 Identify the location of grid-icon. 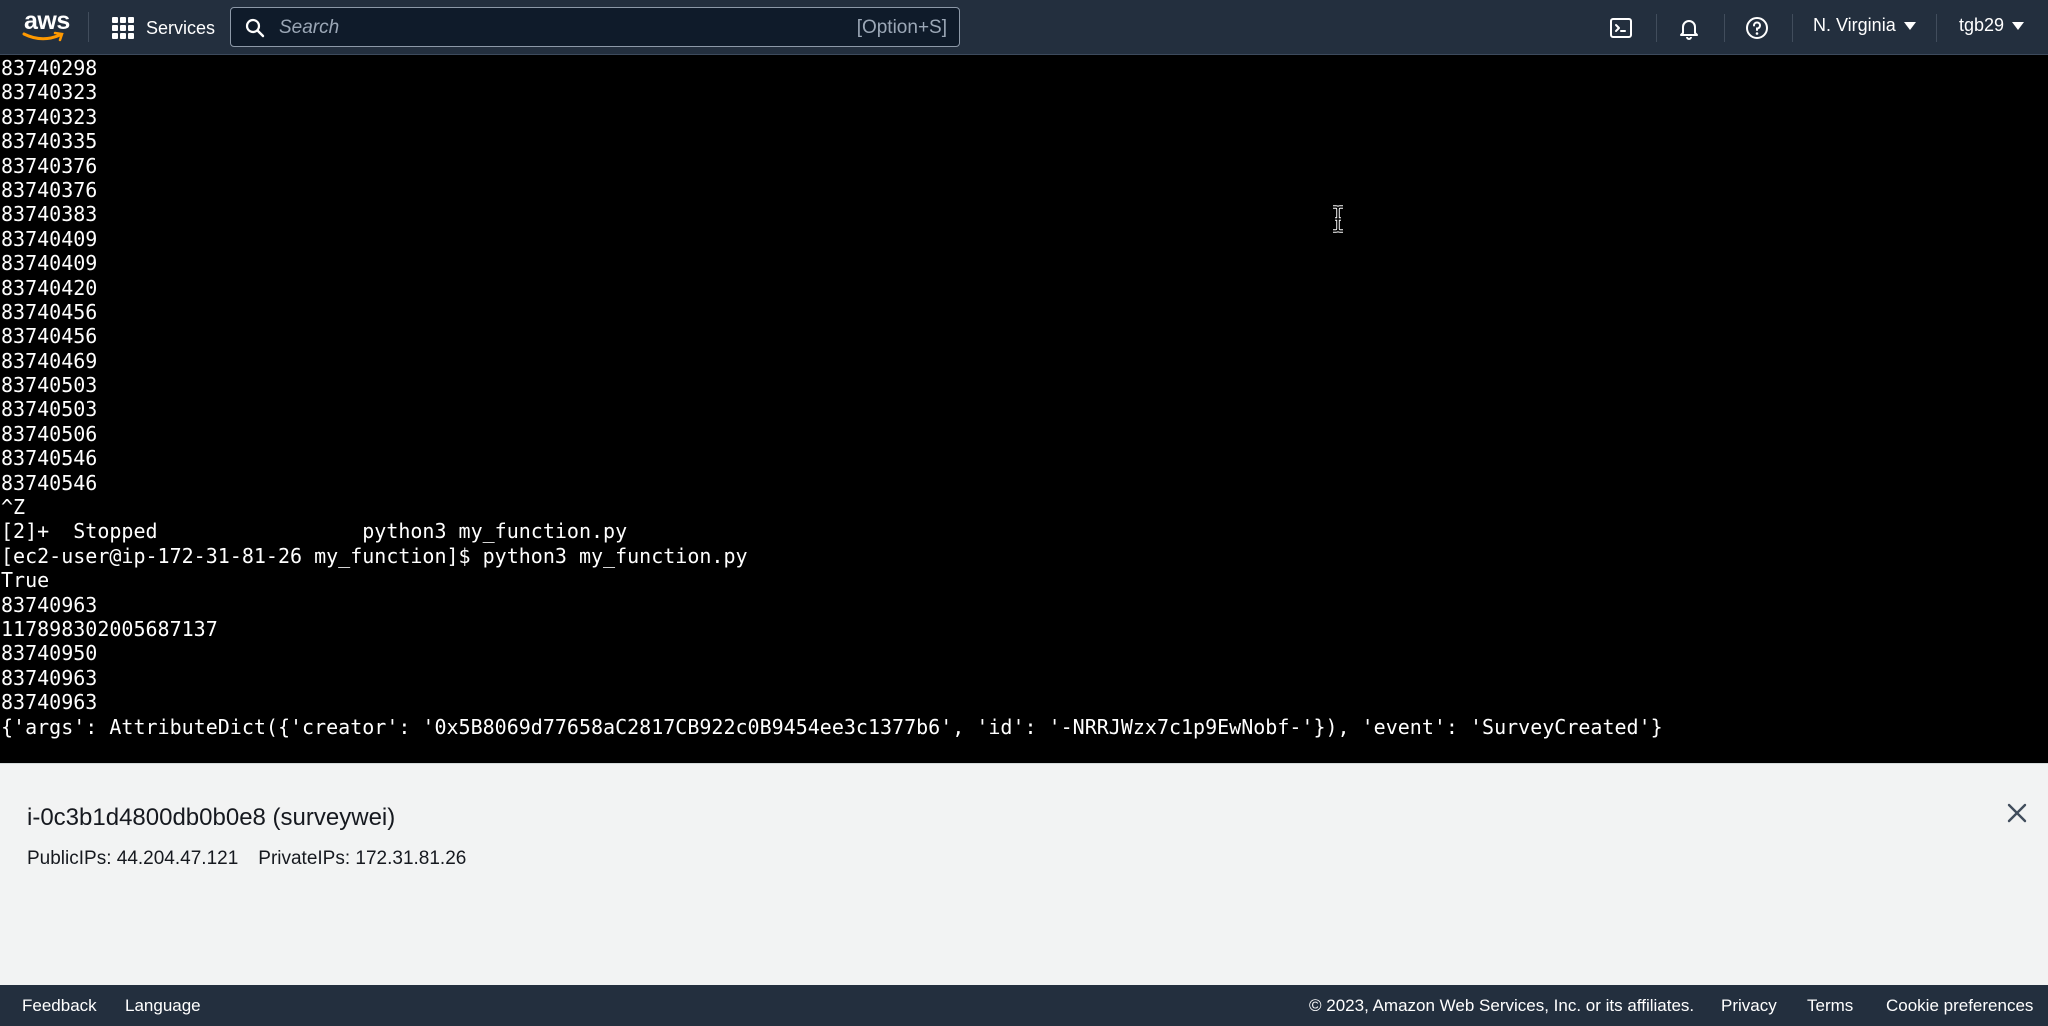
(123, 28).